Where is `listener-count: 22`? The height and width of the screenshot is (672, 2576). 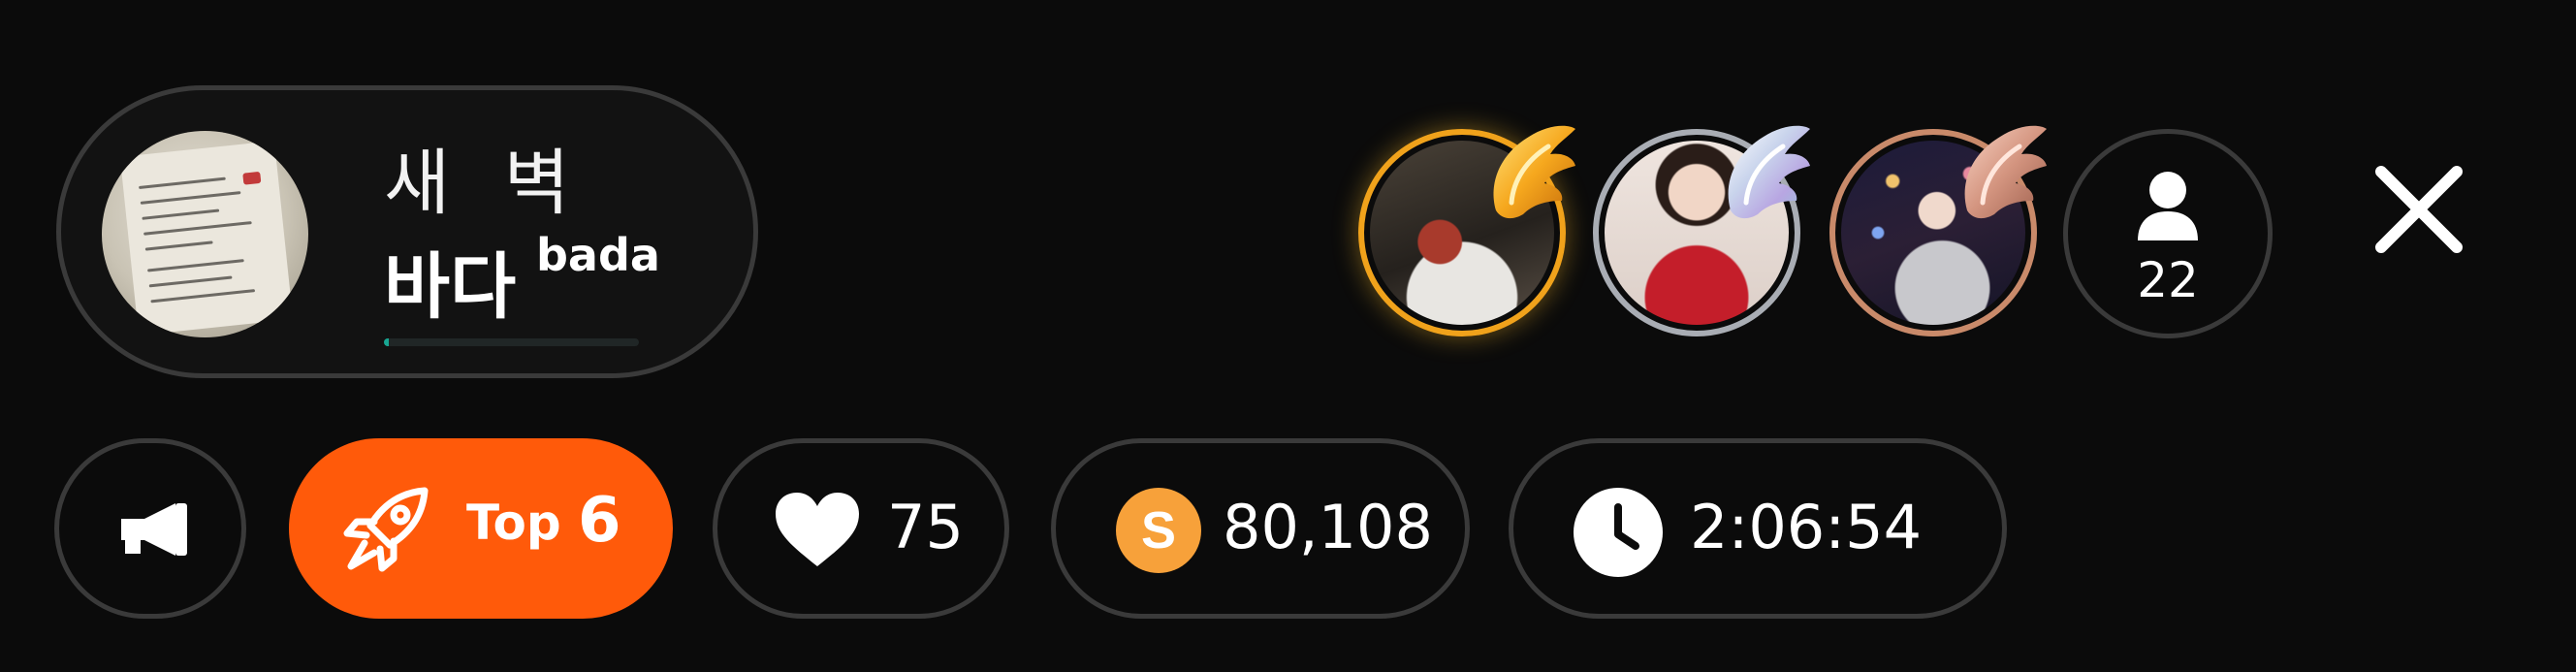 listener-count: 22 is located at coordinates (2168, 280).